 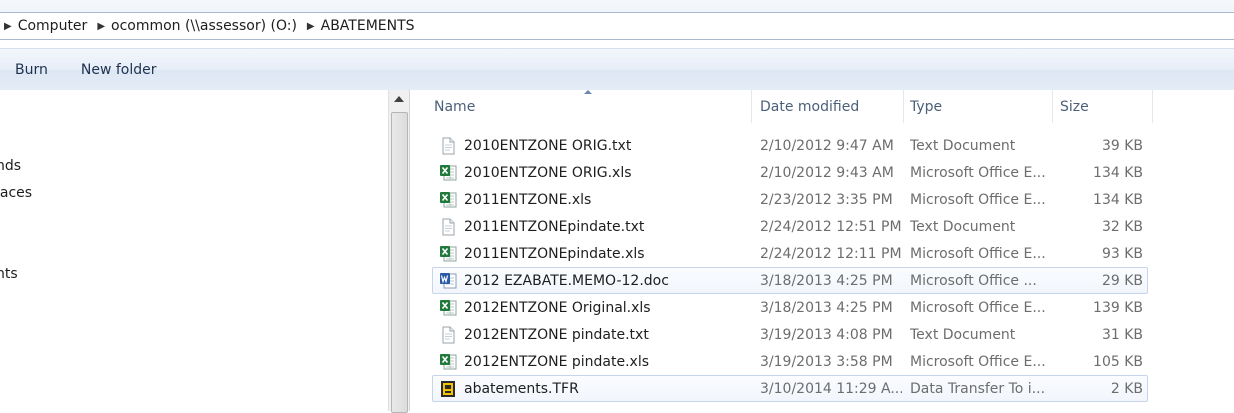 I want to click on file-size: 139 KB, so click(x=1118, y=307).